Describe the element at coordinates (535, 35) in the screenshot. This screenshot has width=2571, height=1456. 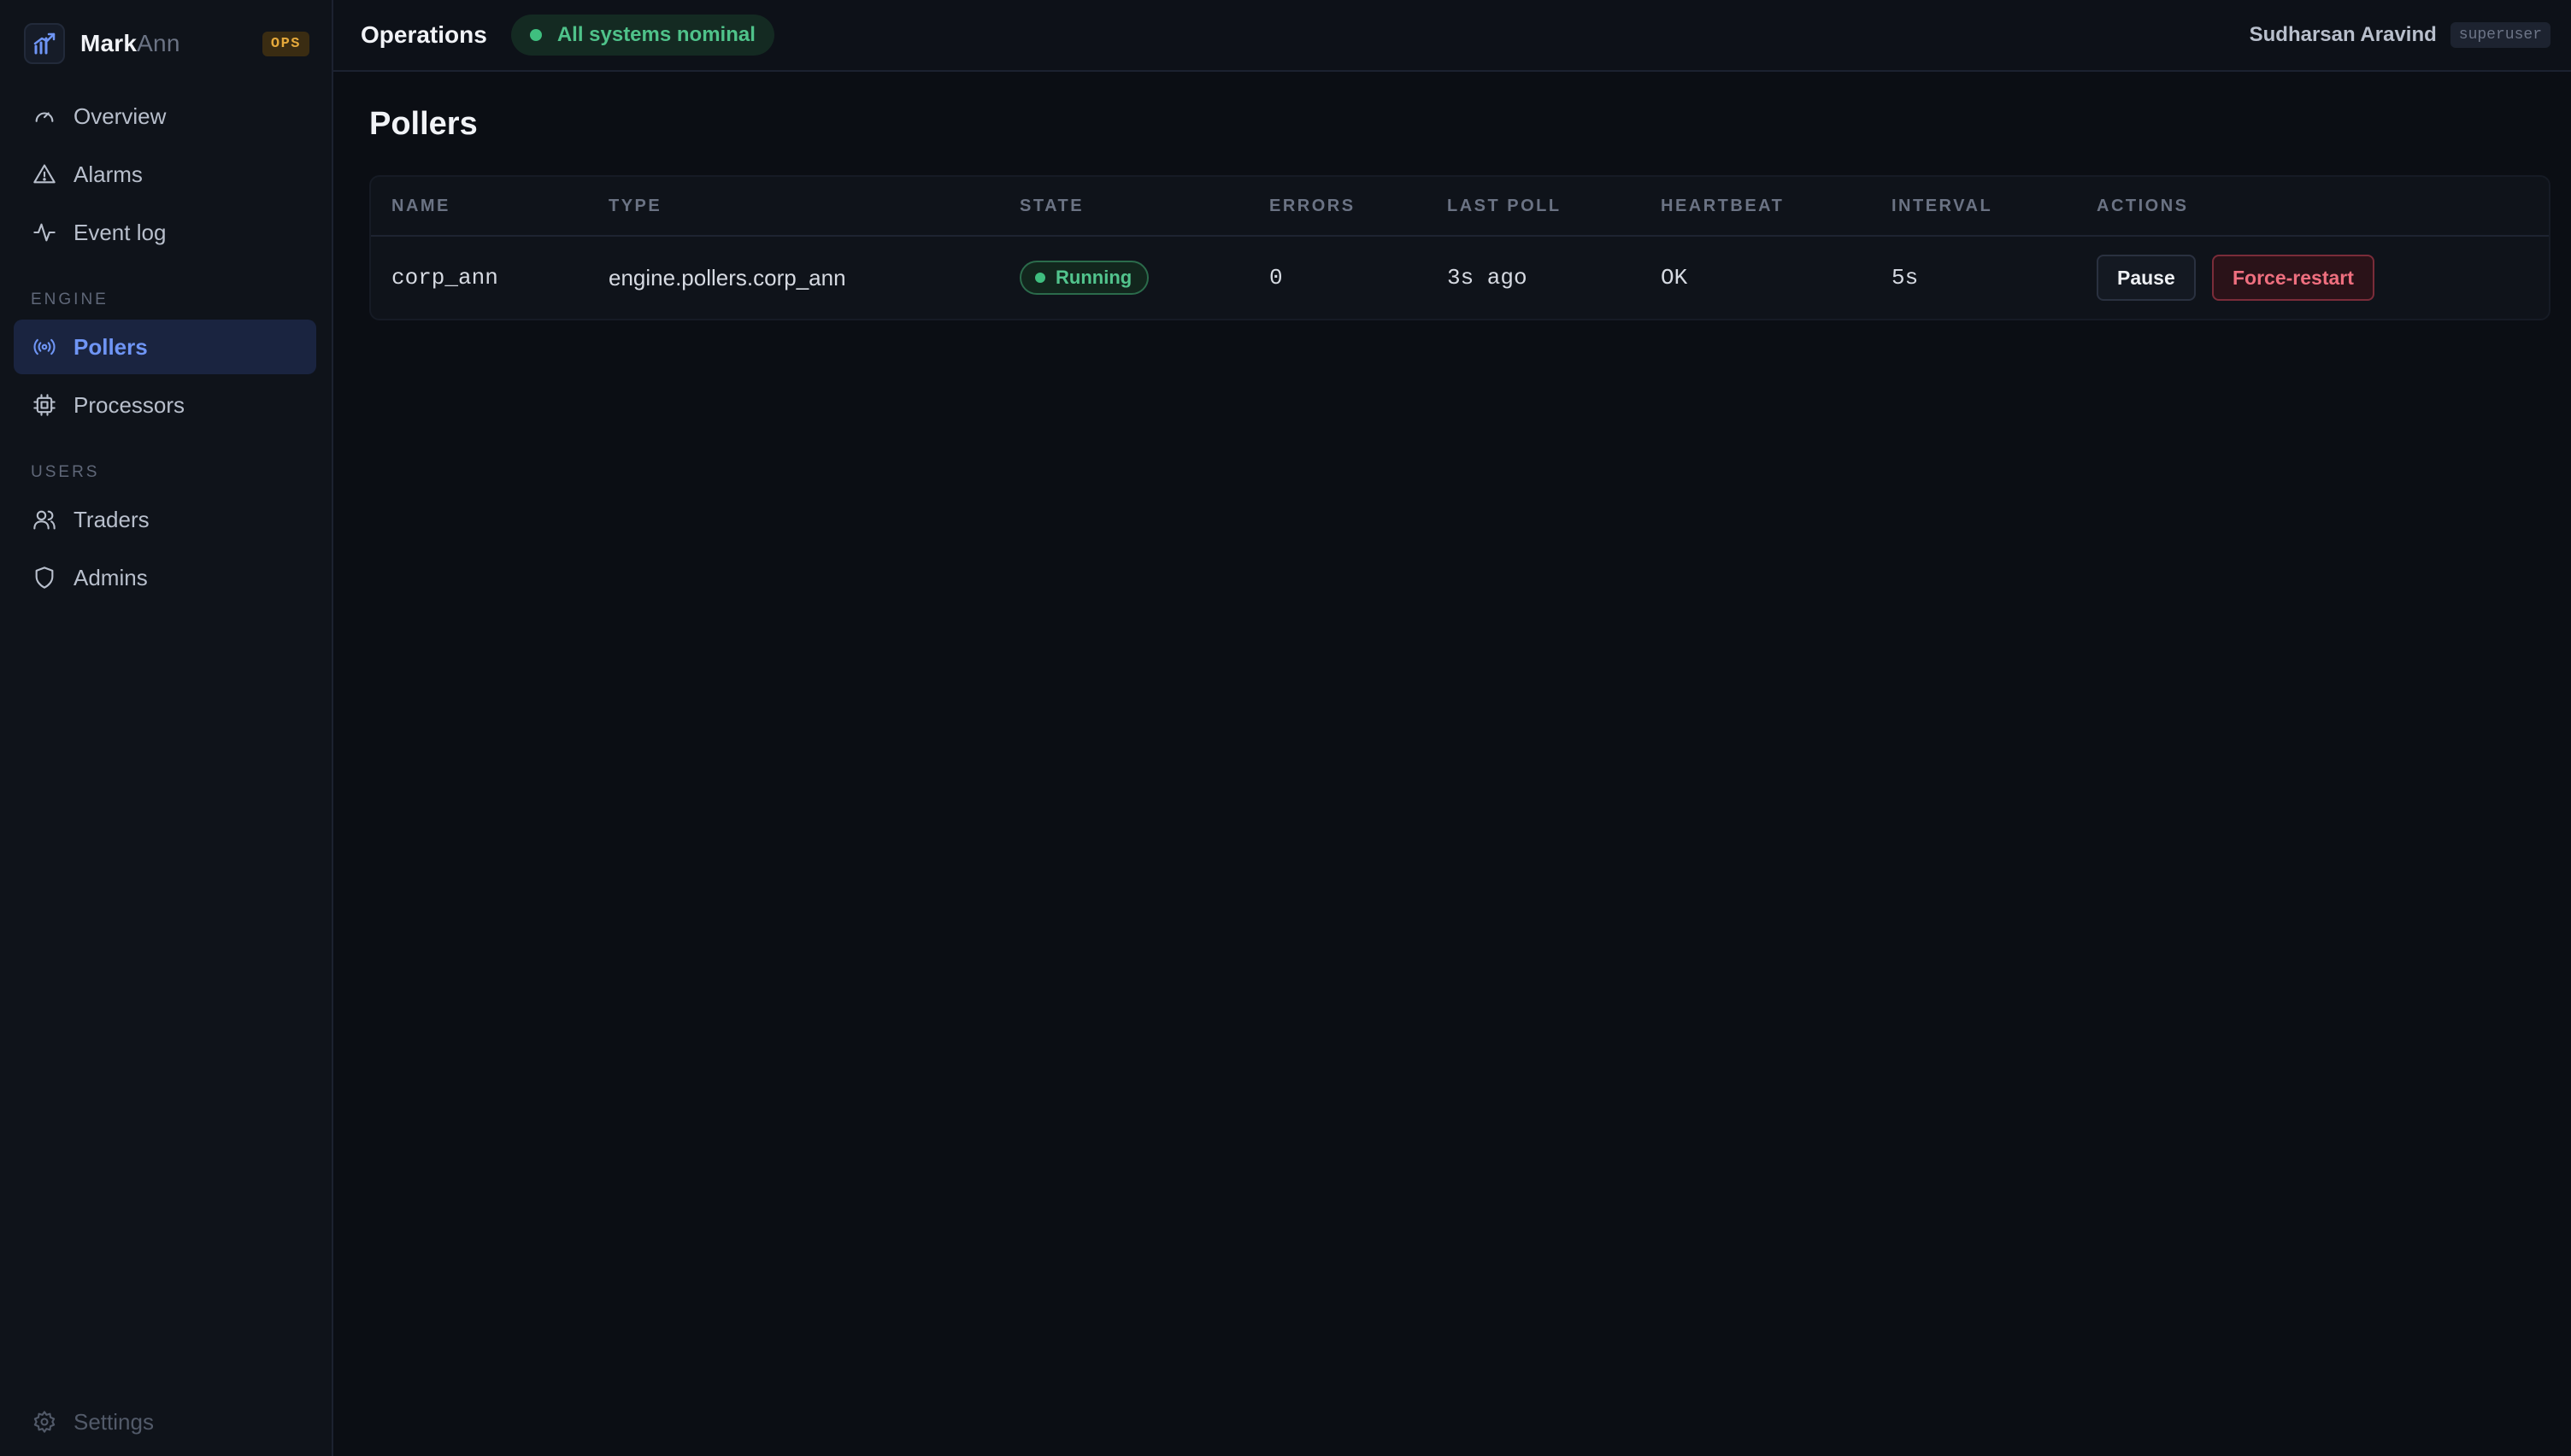
I see `status-dot-icon` at that location.